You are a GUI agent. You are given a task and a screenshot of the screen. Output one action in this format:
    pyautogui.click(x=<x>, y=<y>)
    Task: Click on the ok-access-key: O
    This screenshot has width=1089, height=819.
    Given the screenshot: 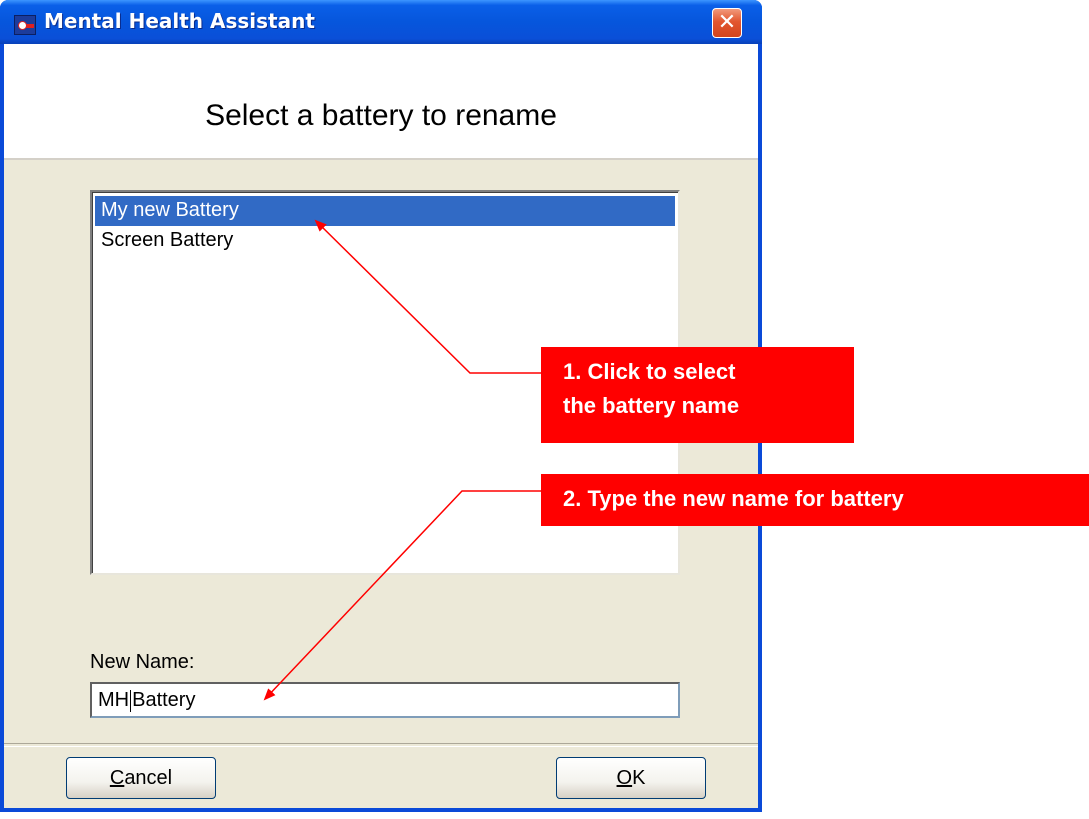 What is the action you would take?
    pyautogui.click(x=624, y=778)
    